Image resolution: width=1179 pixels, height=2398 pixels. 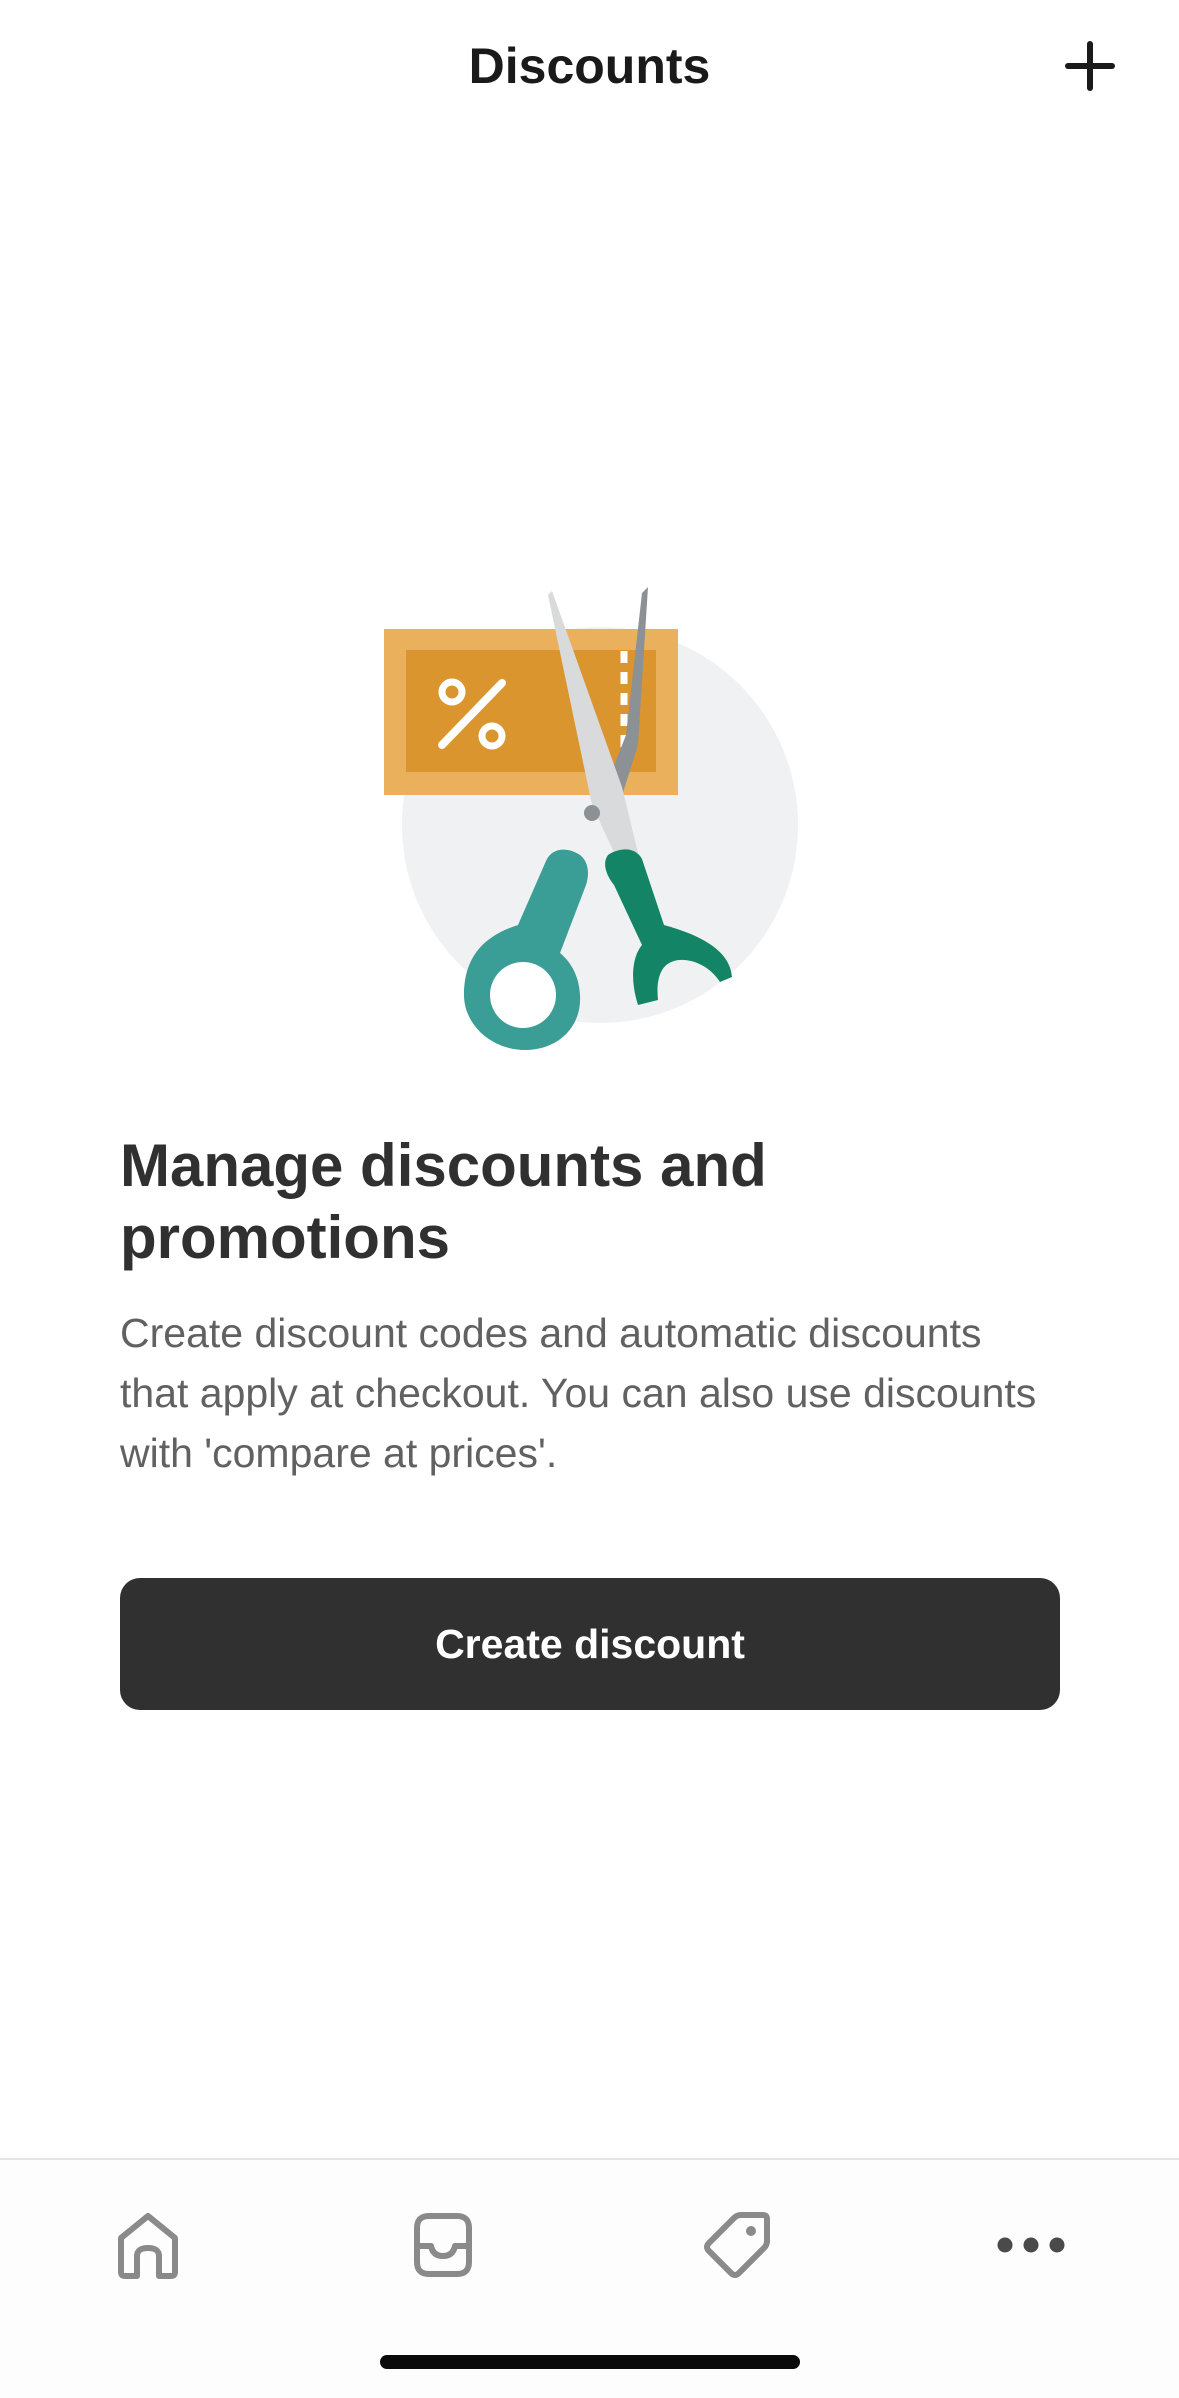 I want to click on tab-home, so click(x=148, y=2245).